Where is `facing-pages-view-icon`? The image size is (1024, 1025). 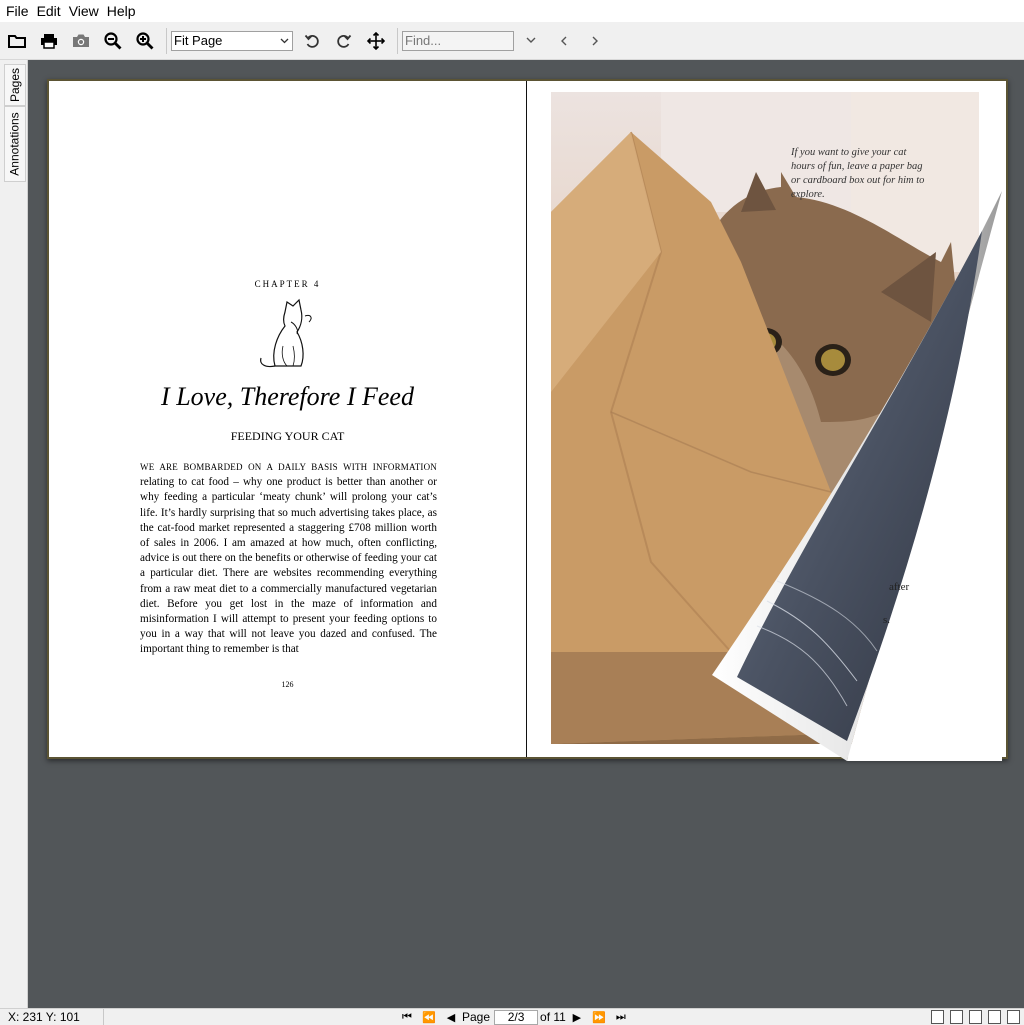
facing-pages-view-icon is located at coordinates (975, 1017).